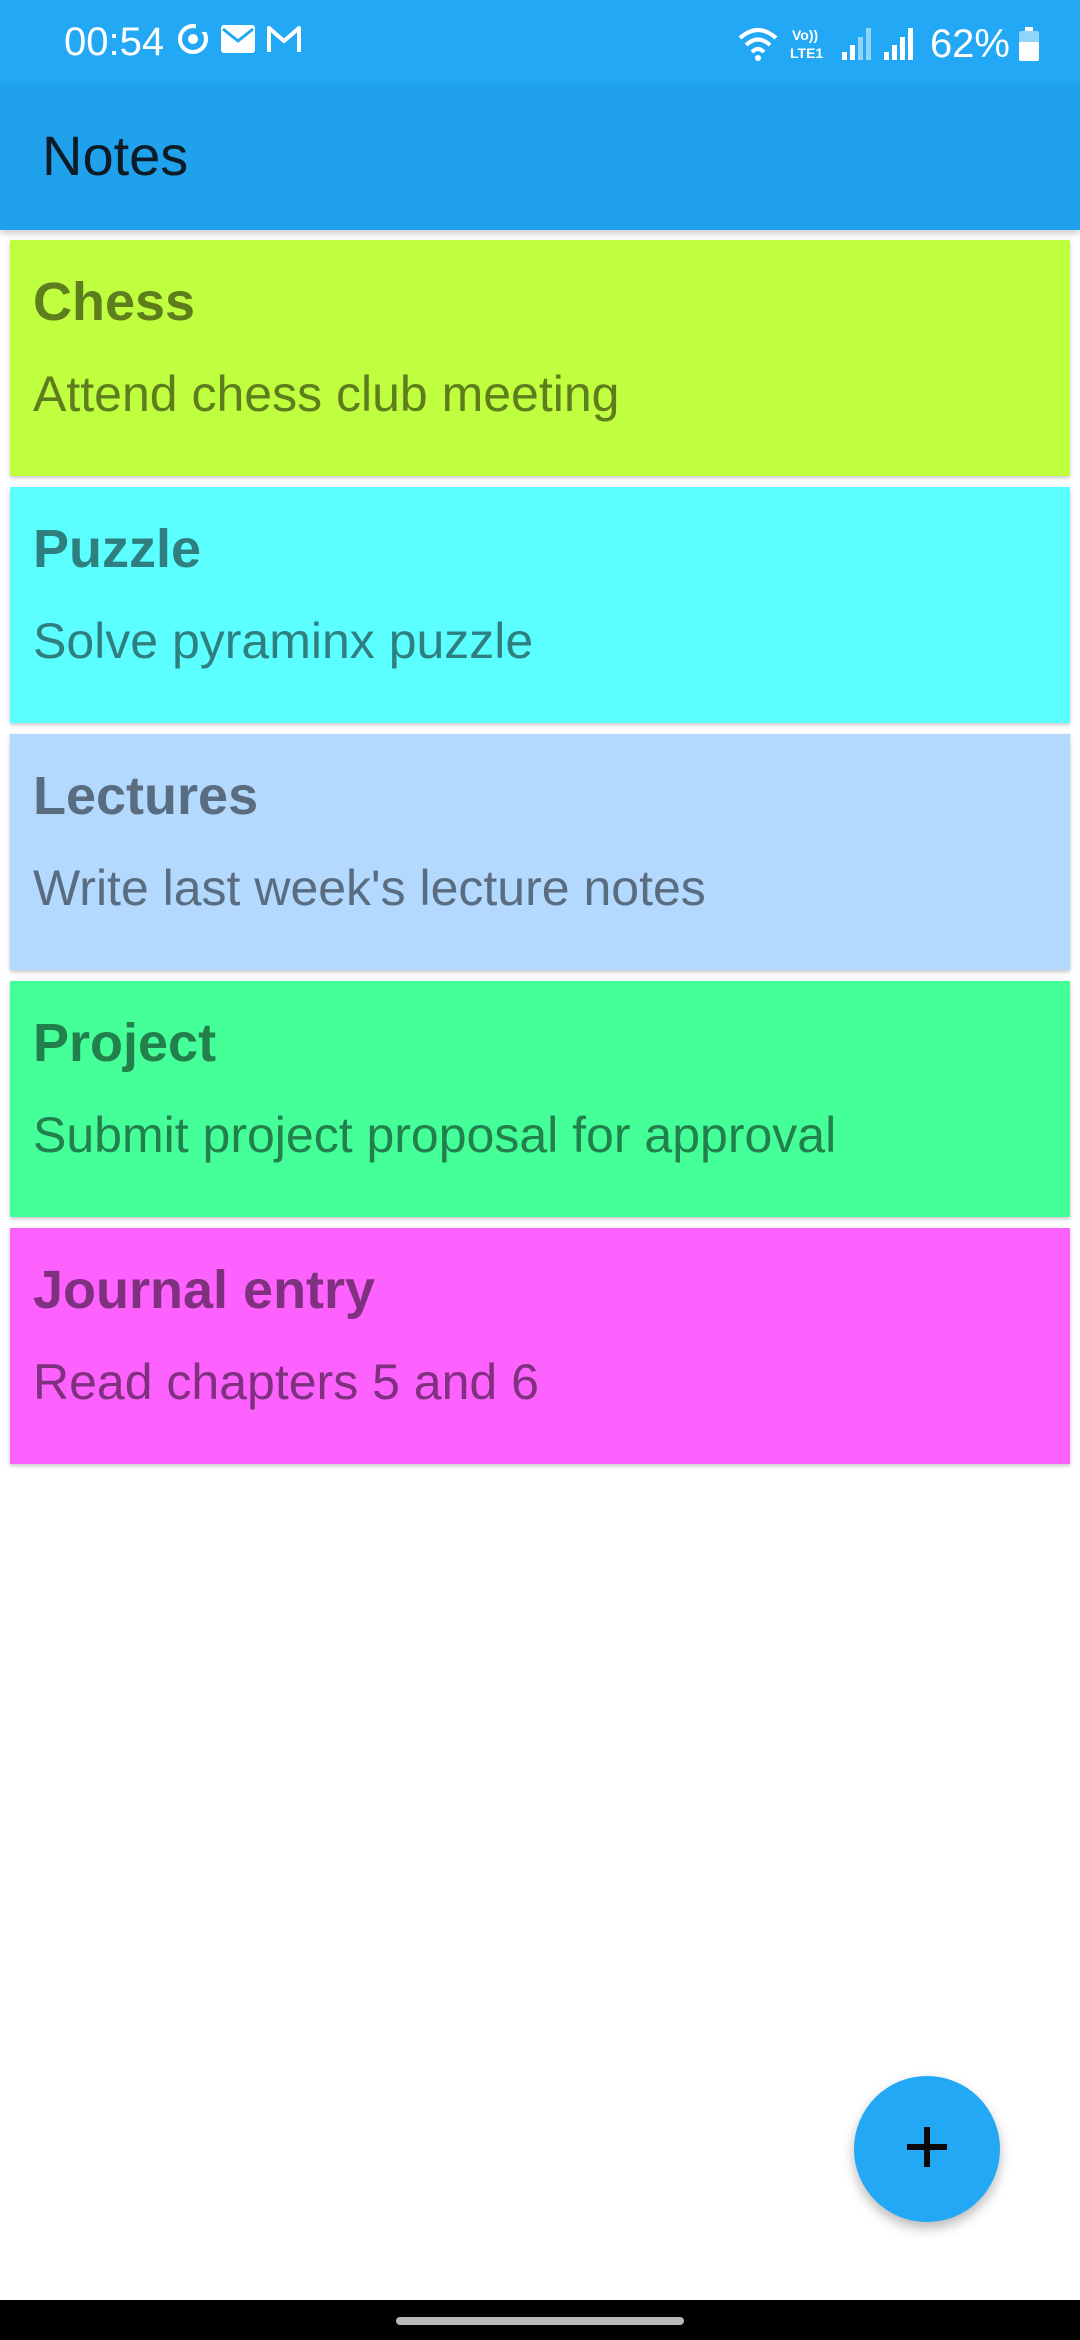  What do you see at coordinates (286, 1382) in the screenshot?
I see `note-body: Read chapters 5 and 6` at bounding box center [286, 1382].